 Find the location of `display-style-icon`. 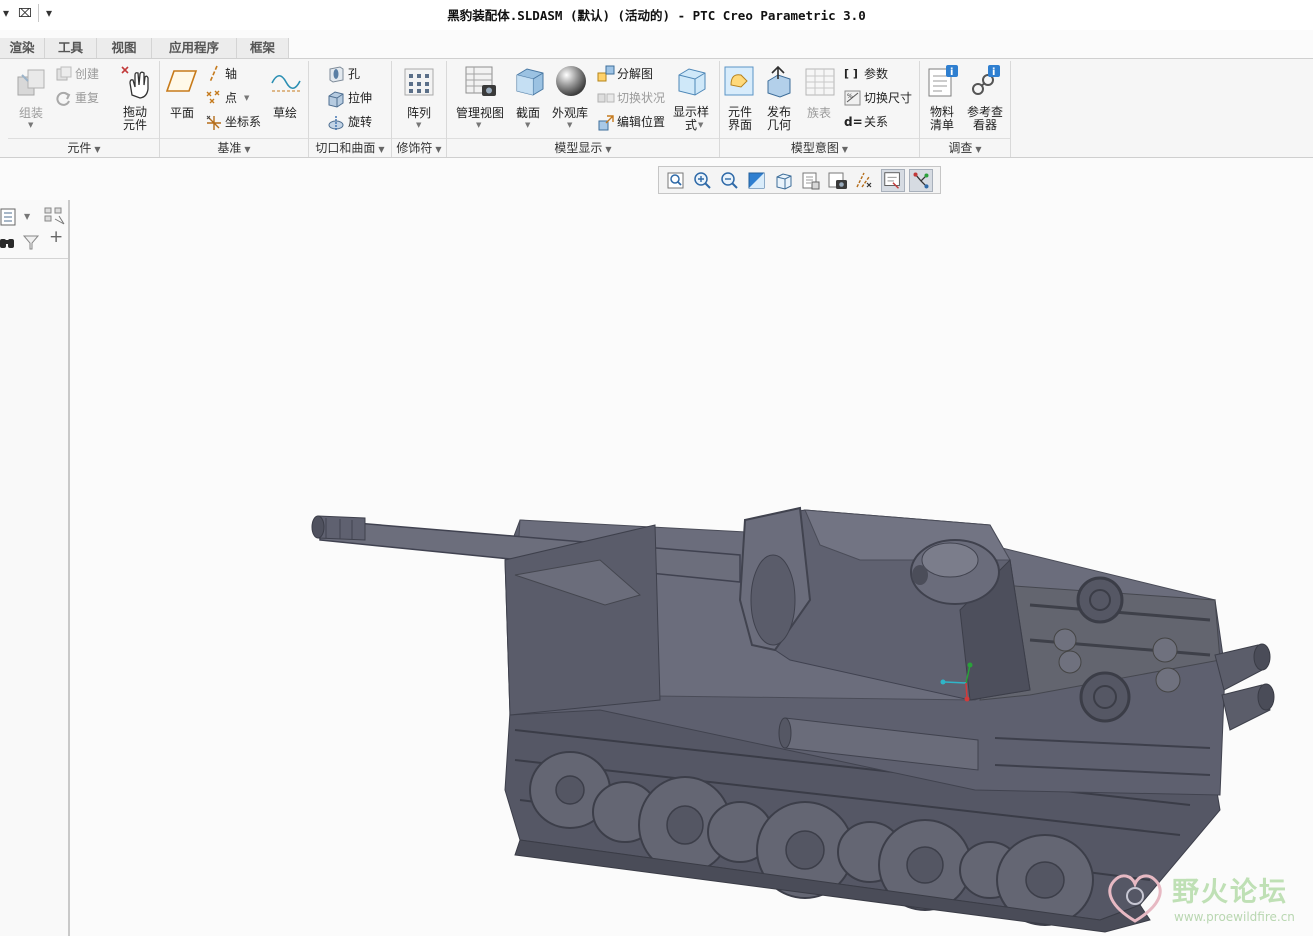

display-style-icon is located at coordinates (692, 82).